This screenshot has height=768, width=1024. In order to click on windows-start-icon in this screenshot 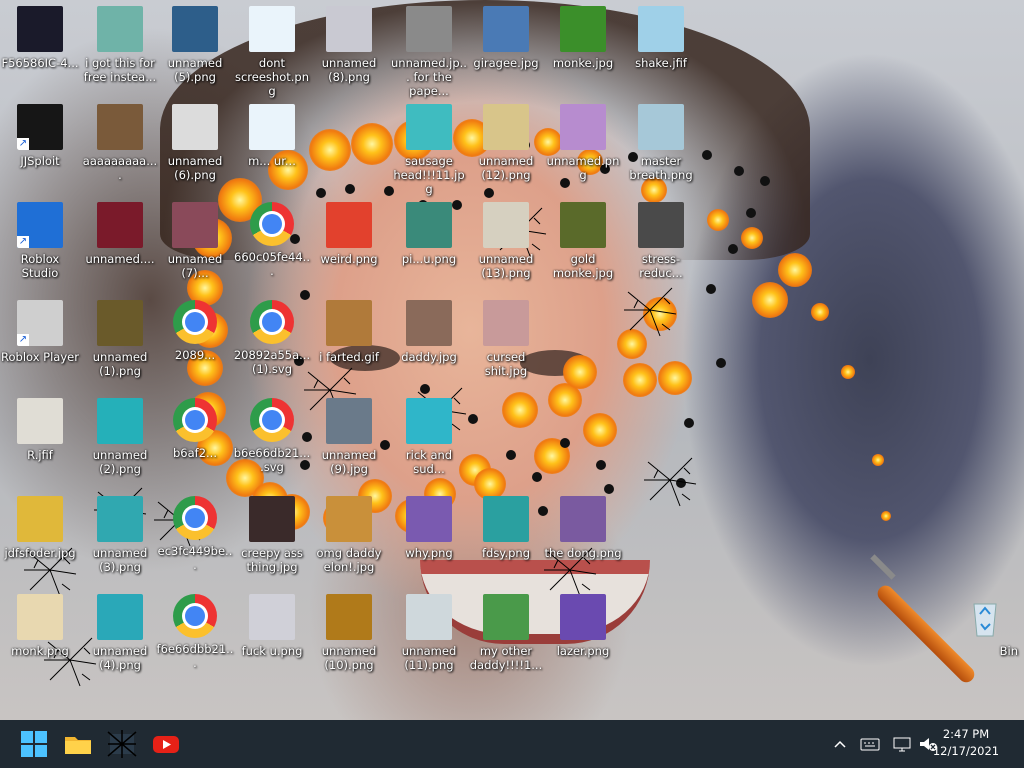, I will do `click(34, 744)`.